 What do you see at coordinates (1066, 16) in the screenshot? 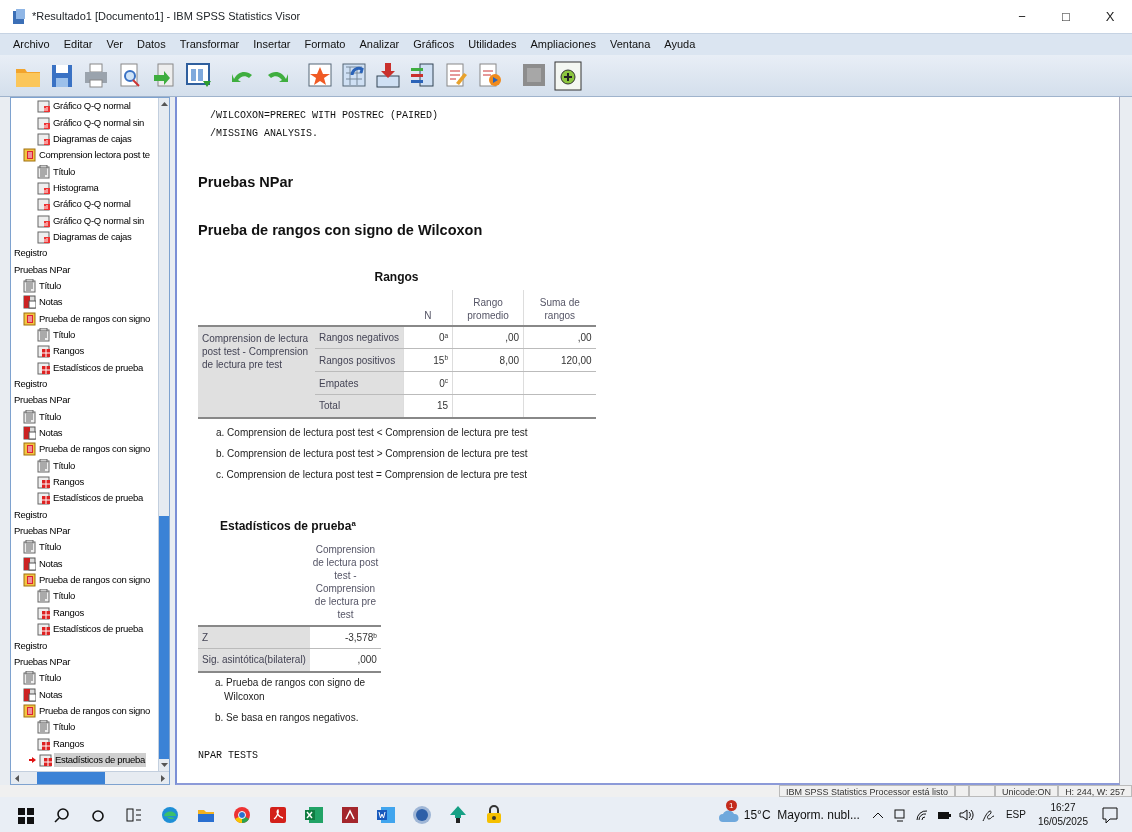
I see `maximize-button: □` at bounding box center [1066, 16].